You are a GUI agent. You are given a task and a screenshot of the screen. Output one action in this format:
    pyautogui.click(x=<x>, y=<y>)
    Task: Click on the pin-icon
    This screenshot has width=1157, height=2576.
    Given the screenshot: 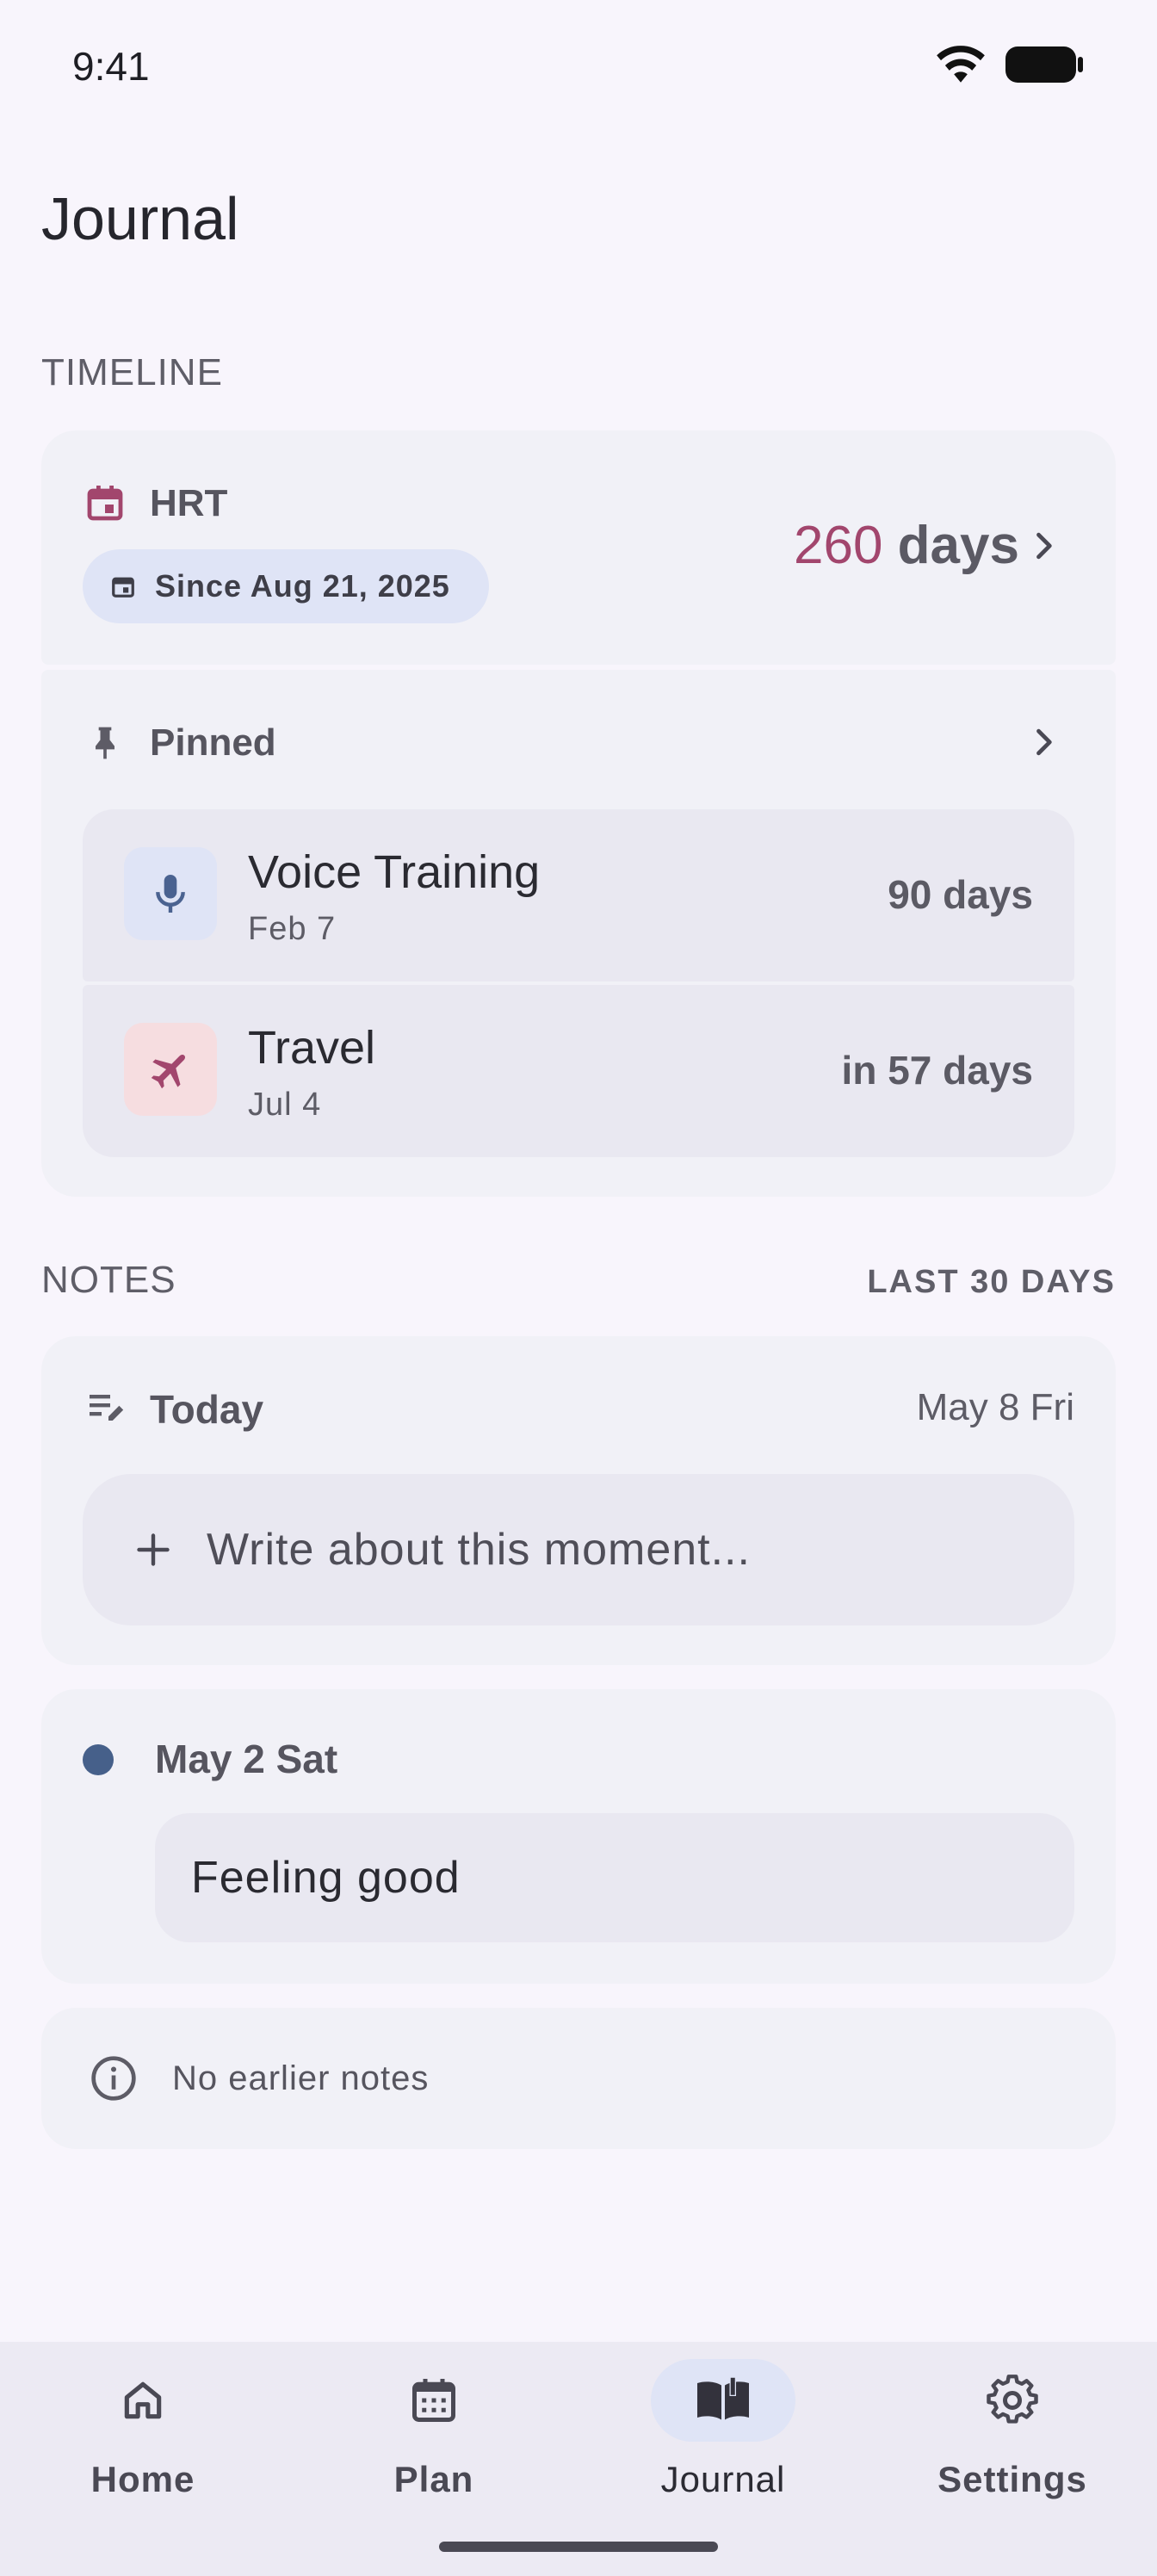 What is the action you would take?
    pyautogui.click(x=105, y=743)
    